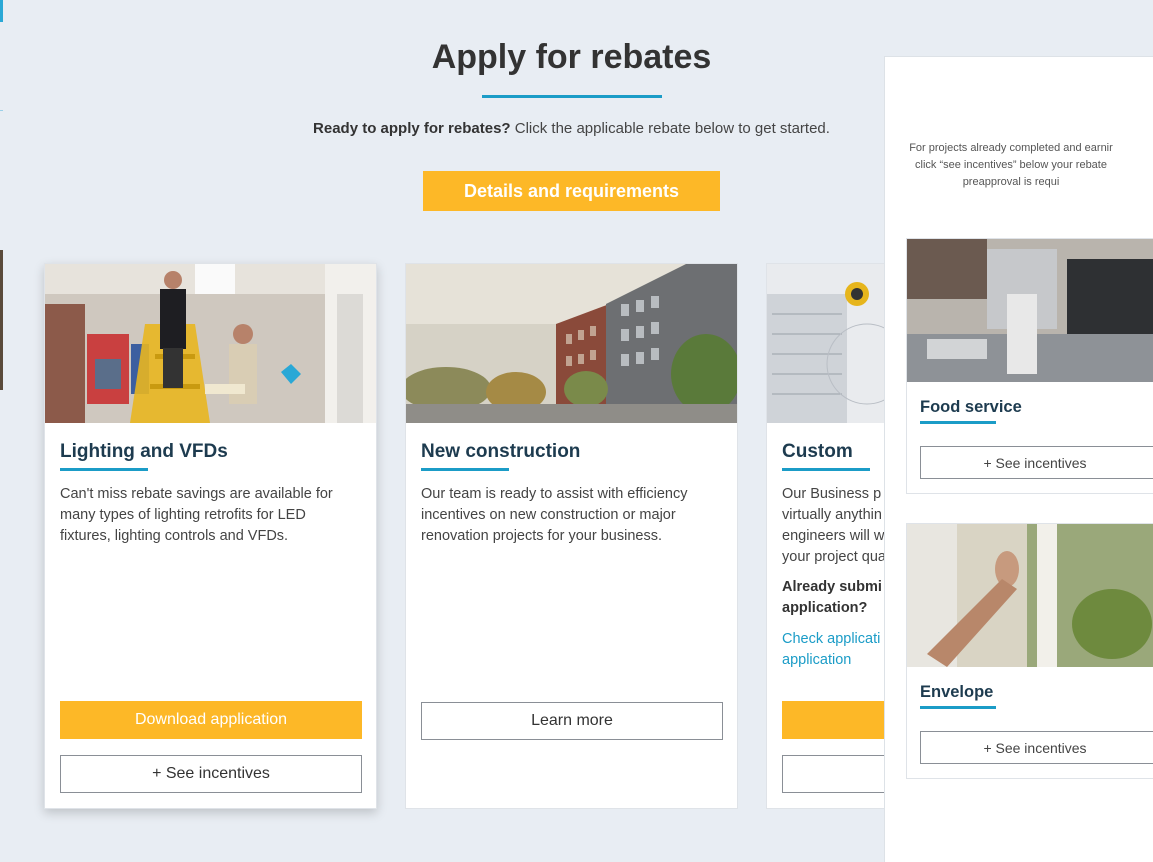 Image resolution: width=1153 pixels, height=862 pixels. What do you see at coordinates (144, 451) in the screenshot?
I see `card-title: Lighting and VFDs` at bounding box center [144, 451].